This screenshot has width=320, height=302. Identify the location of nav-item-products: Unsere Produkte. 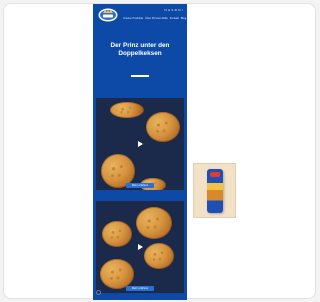
(133, 18).